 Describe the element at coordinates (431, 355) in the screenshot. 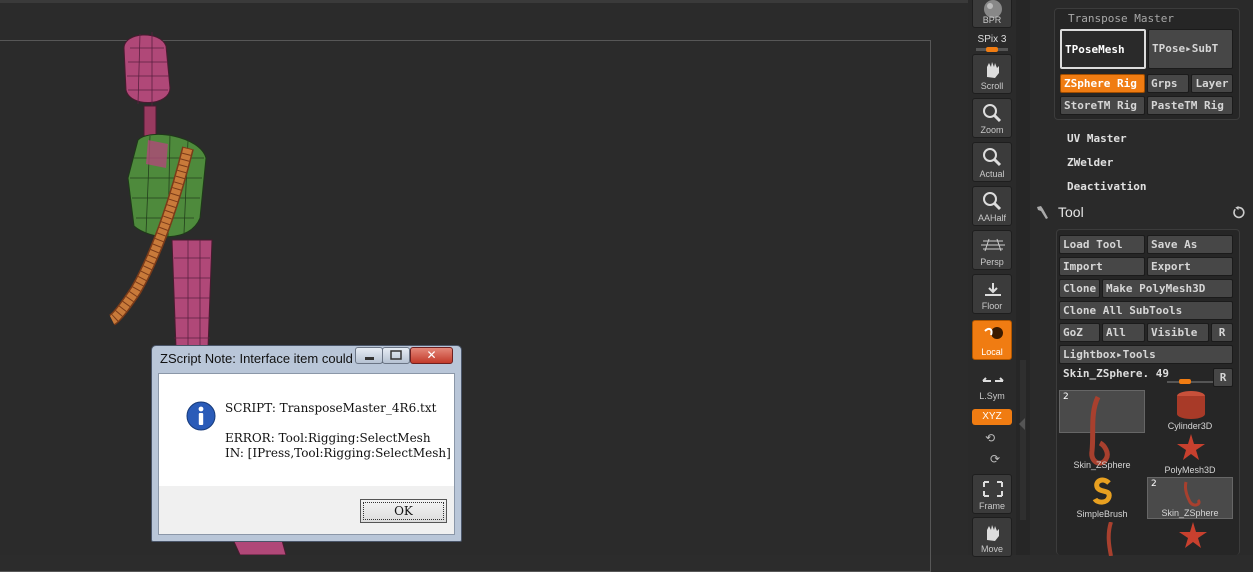

I see `close-button: ✕` at that location.